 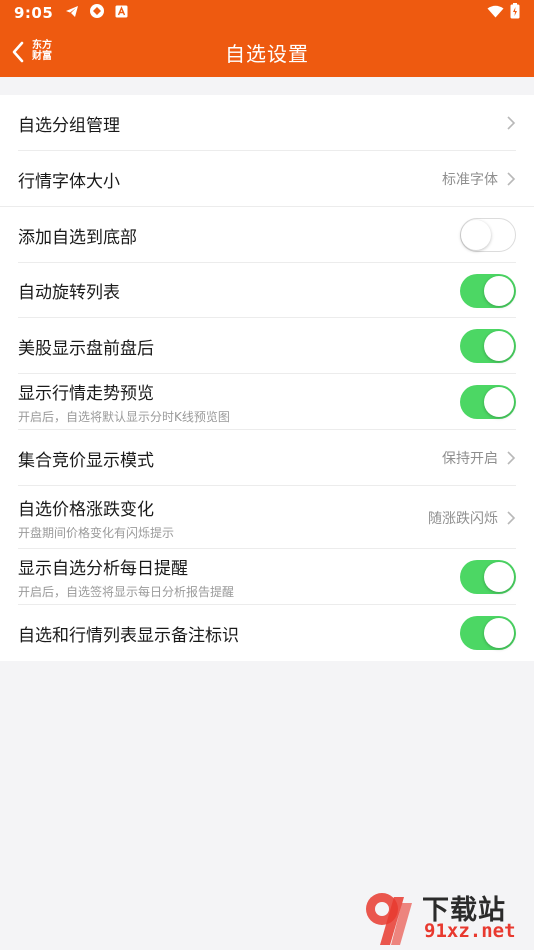 What do you see at coordinates (86, 394) in the screenshot?
I see `setting-label: 显示行情走势预览` at bounding box center [86, 394].